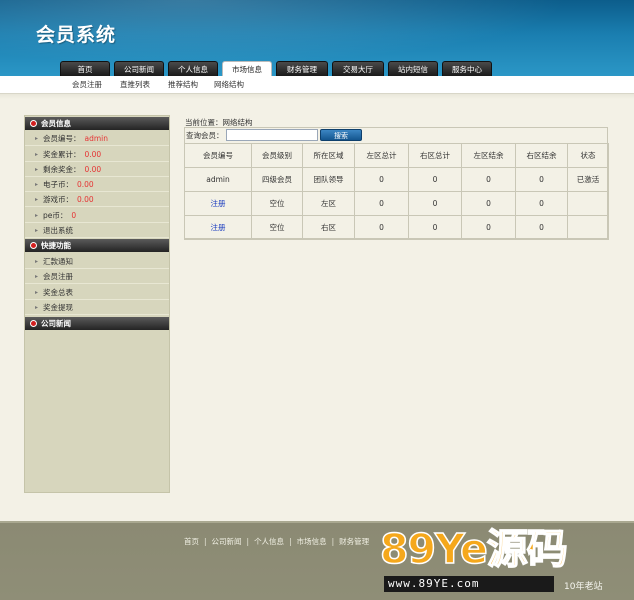 This screenshot has height=600, width=634. What do you see at coordinates (58, 230) in the screenshot?
I see `sidebar-item-label: 退出系统` at bounding box center [58, 230].